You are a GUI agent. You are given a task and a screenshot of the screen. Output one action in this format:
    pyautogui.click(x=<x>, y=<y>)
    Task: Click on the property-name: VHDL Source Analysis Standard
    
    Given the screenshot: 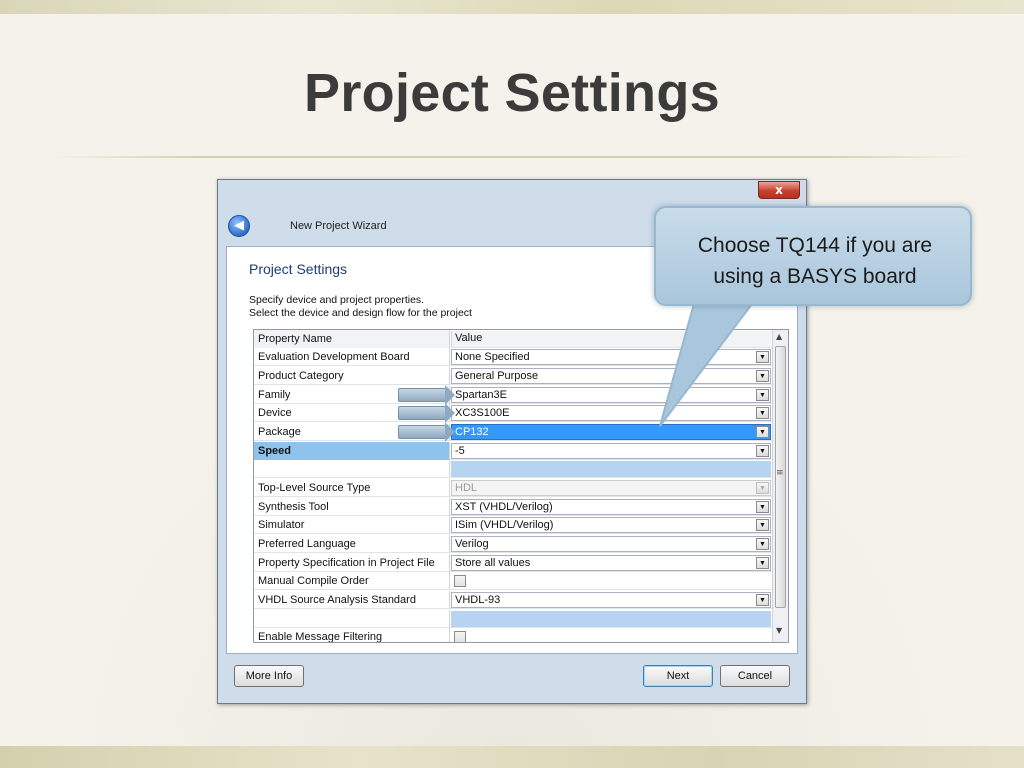 What is the action you would take?
    pyautogui.click(x=352, y=600)
    